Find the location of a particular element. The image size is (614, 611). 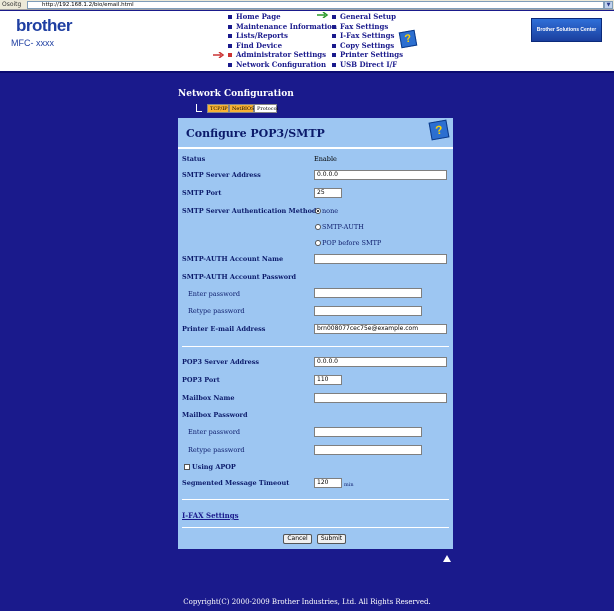

tab-netbios: NetBIOS is located at coordinates (242, 108).